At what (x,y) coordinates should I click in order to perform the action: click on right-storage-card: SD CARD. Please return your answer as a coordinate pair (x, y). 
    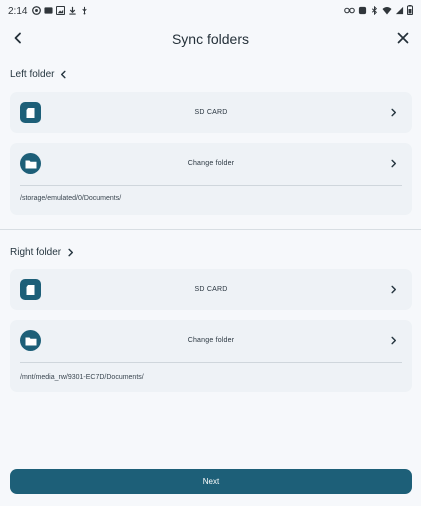
    Looking at the image, I should click on (211, 289).